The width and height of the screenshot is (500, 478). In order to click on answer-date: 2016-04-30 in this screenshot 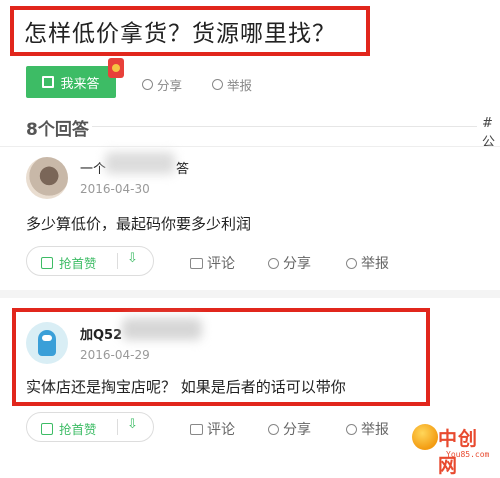, I will do `click(115, 189)`.